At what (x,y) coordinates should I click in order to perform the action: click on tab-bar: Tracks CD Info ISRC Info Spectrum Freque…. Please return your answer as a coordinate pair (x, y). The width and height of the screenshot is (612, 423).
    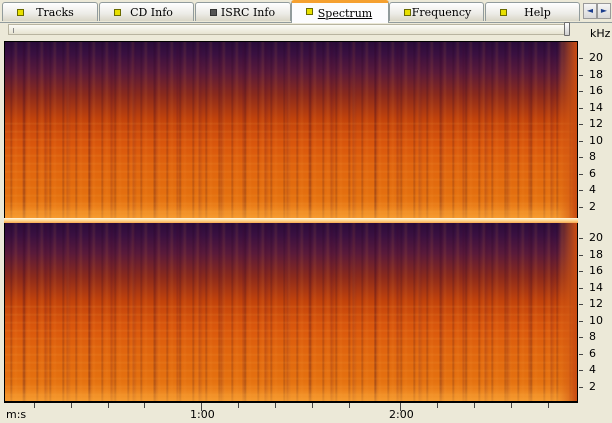
    Looking at the image, I should click on (306, 11).